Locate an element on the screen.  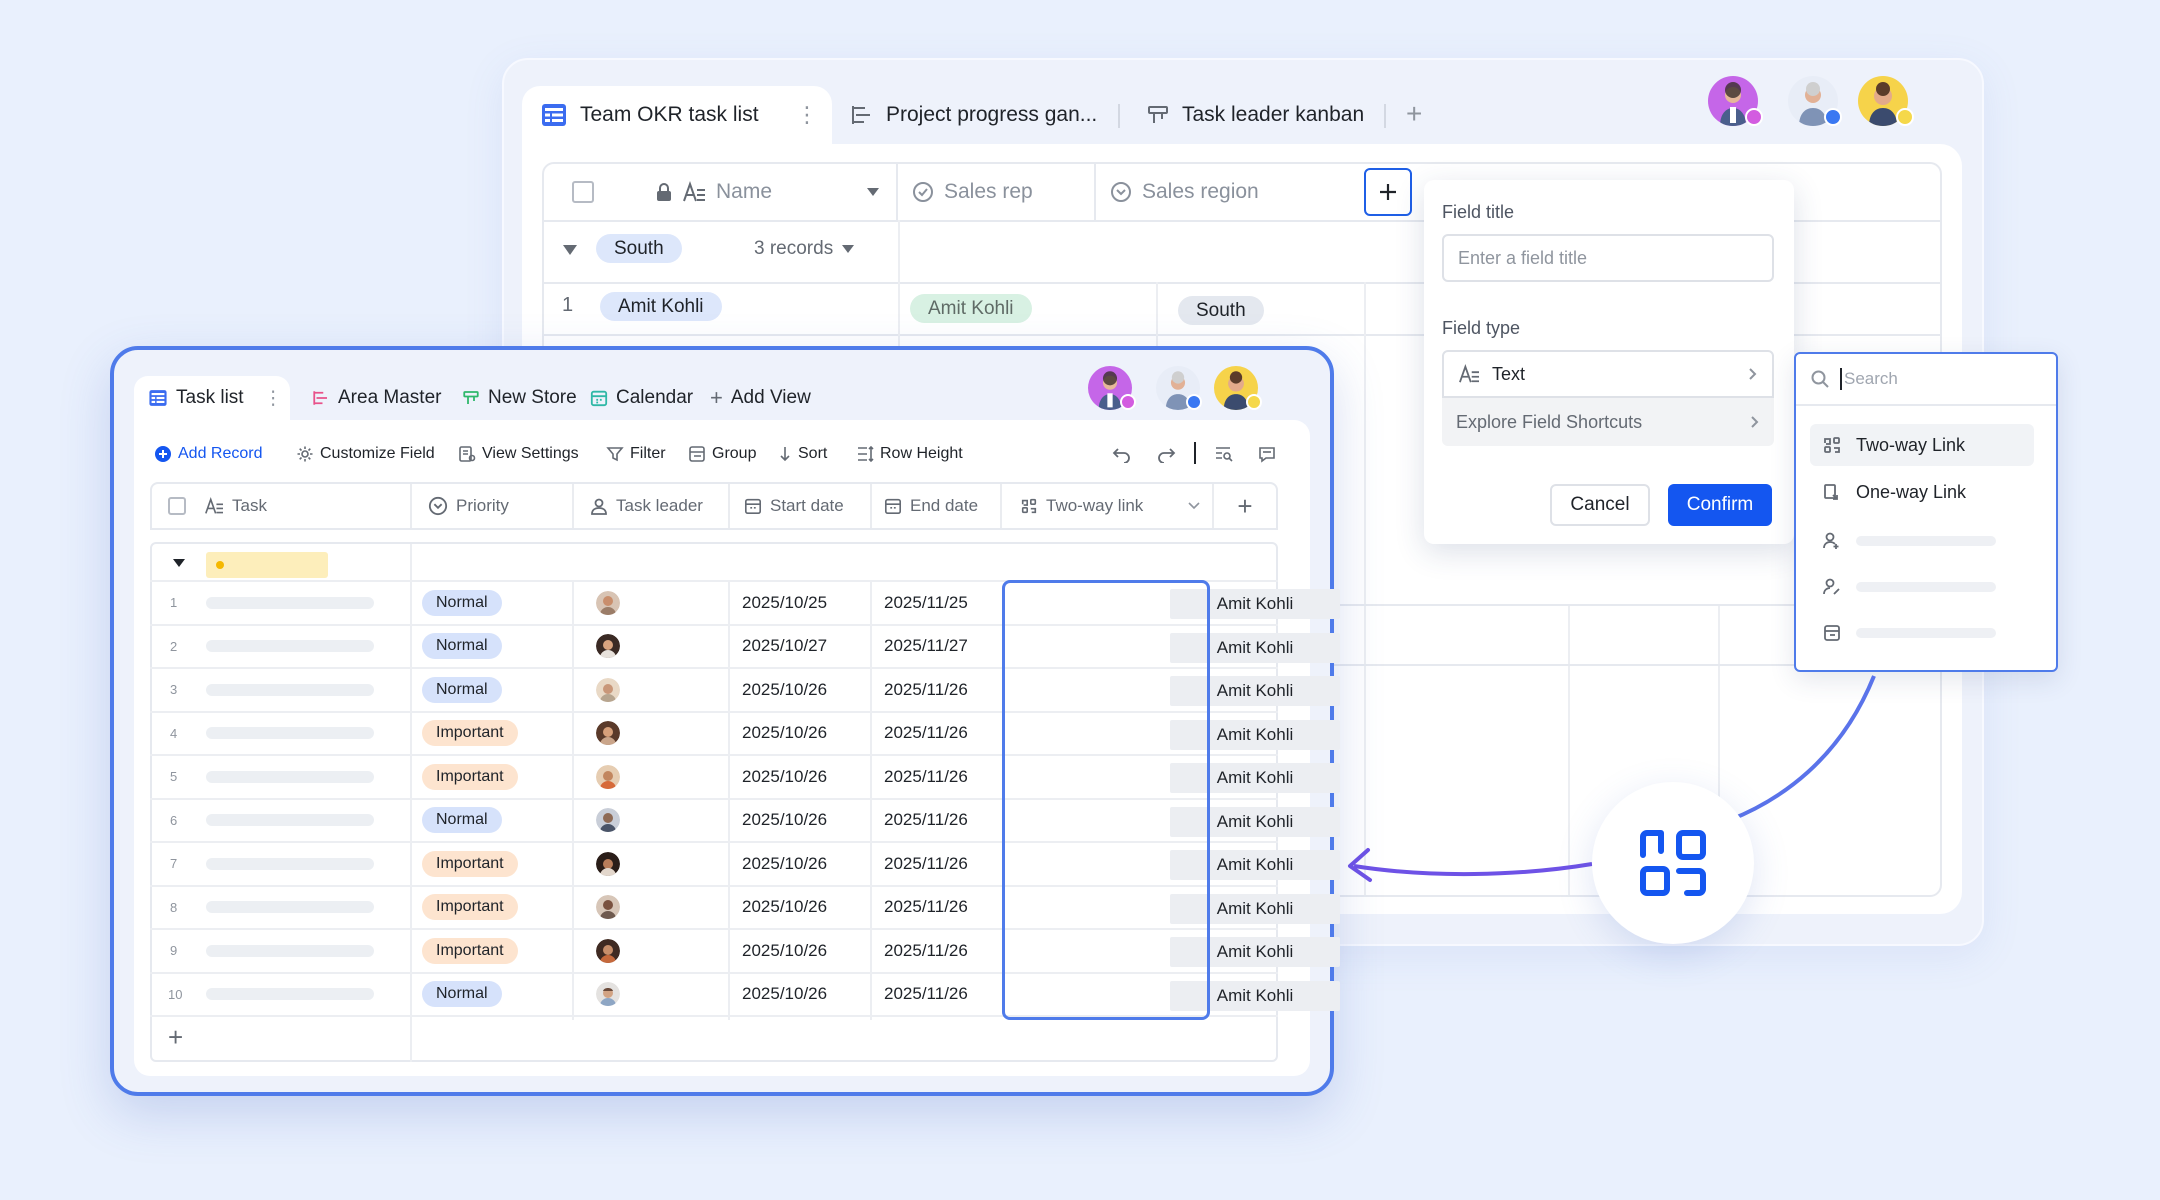
status-dot is located at coordinates (1254, 402).